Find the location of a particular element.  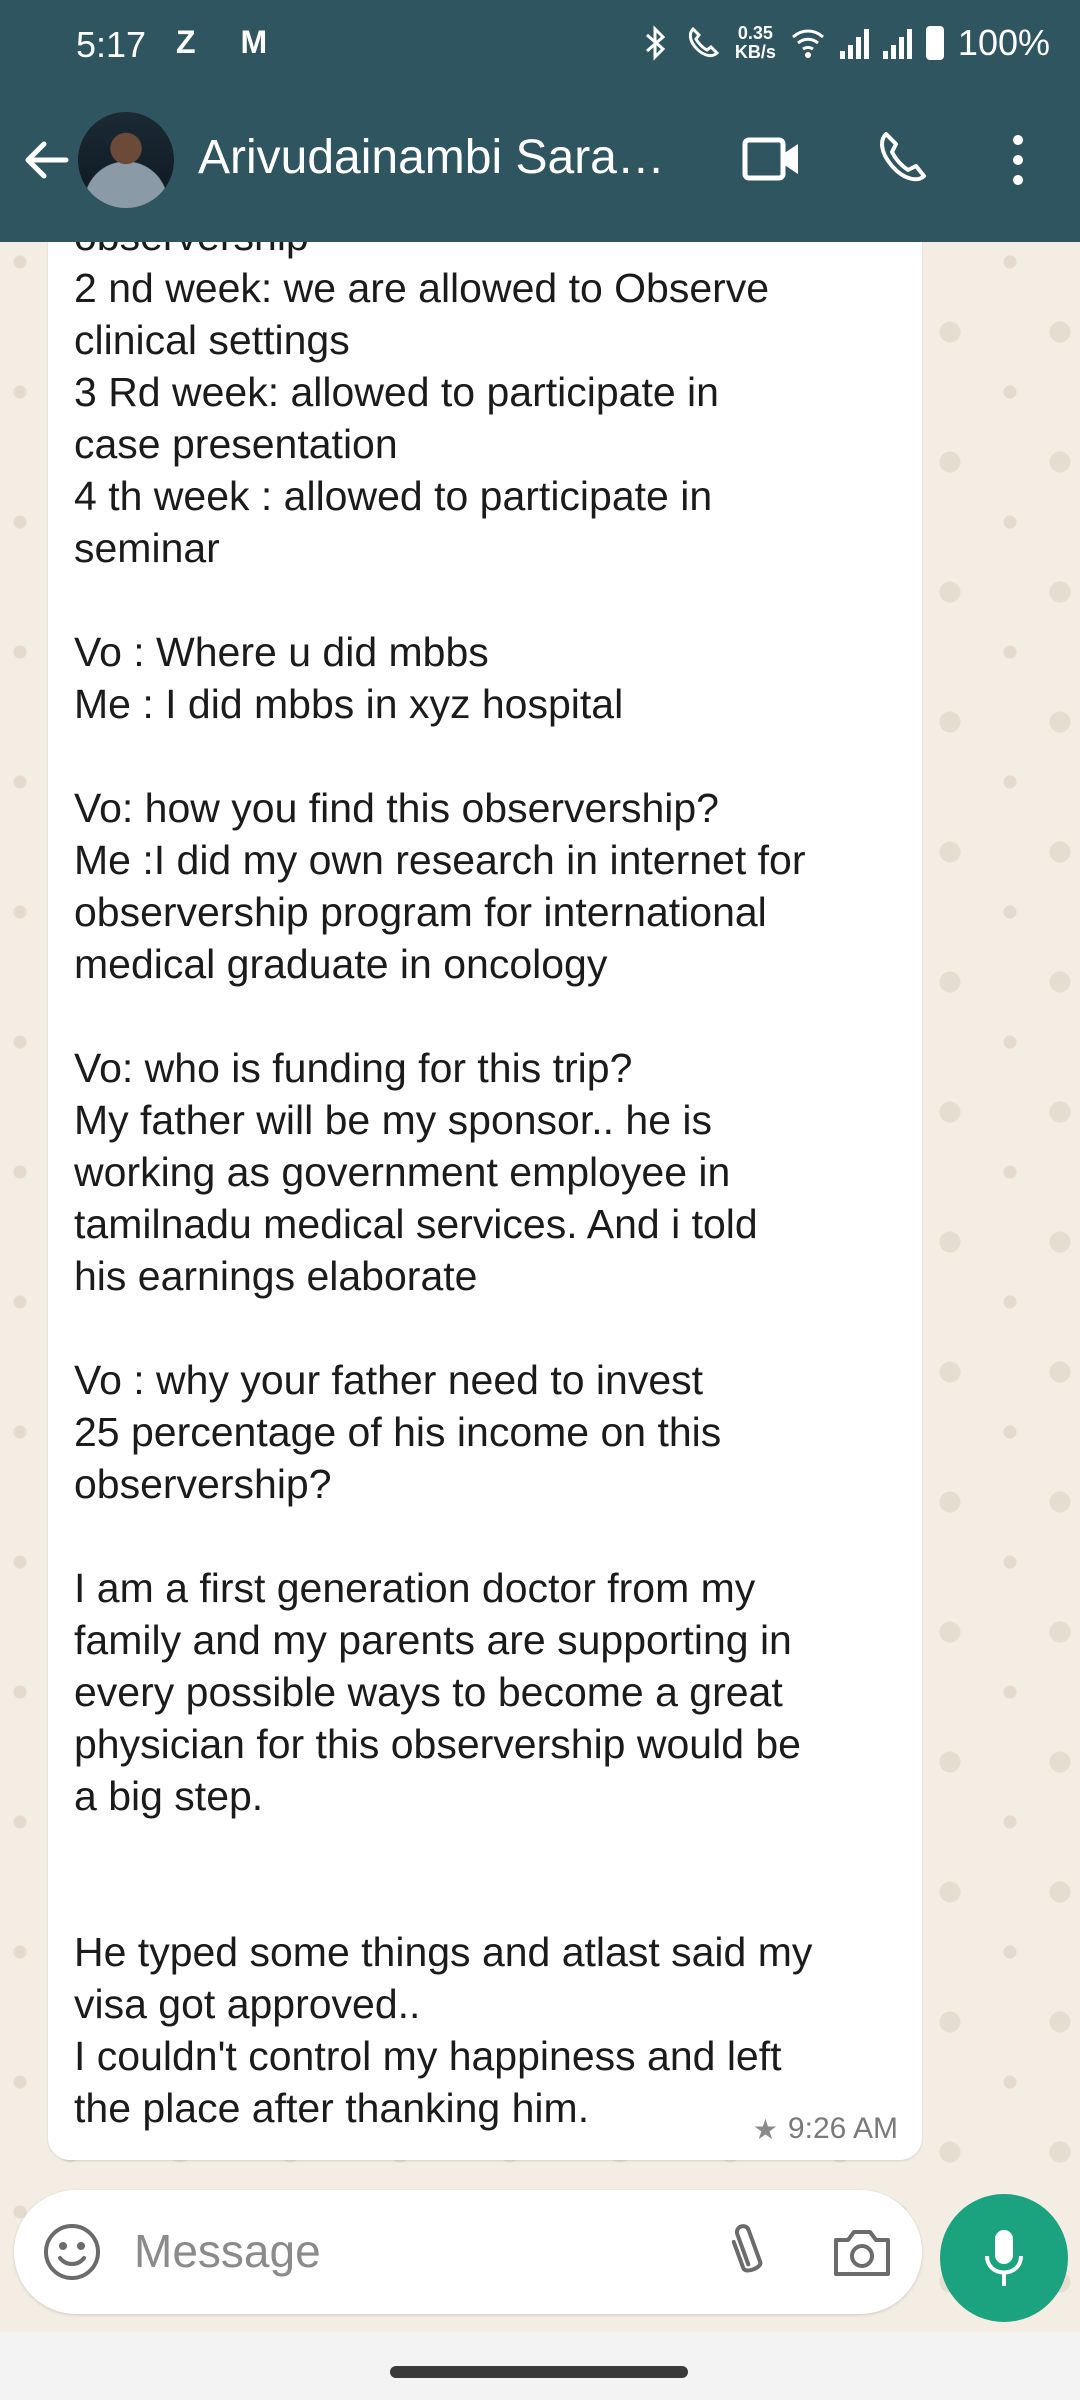

contact-avatar is located at coordinates (126, 160).